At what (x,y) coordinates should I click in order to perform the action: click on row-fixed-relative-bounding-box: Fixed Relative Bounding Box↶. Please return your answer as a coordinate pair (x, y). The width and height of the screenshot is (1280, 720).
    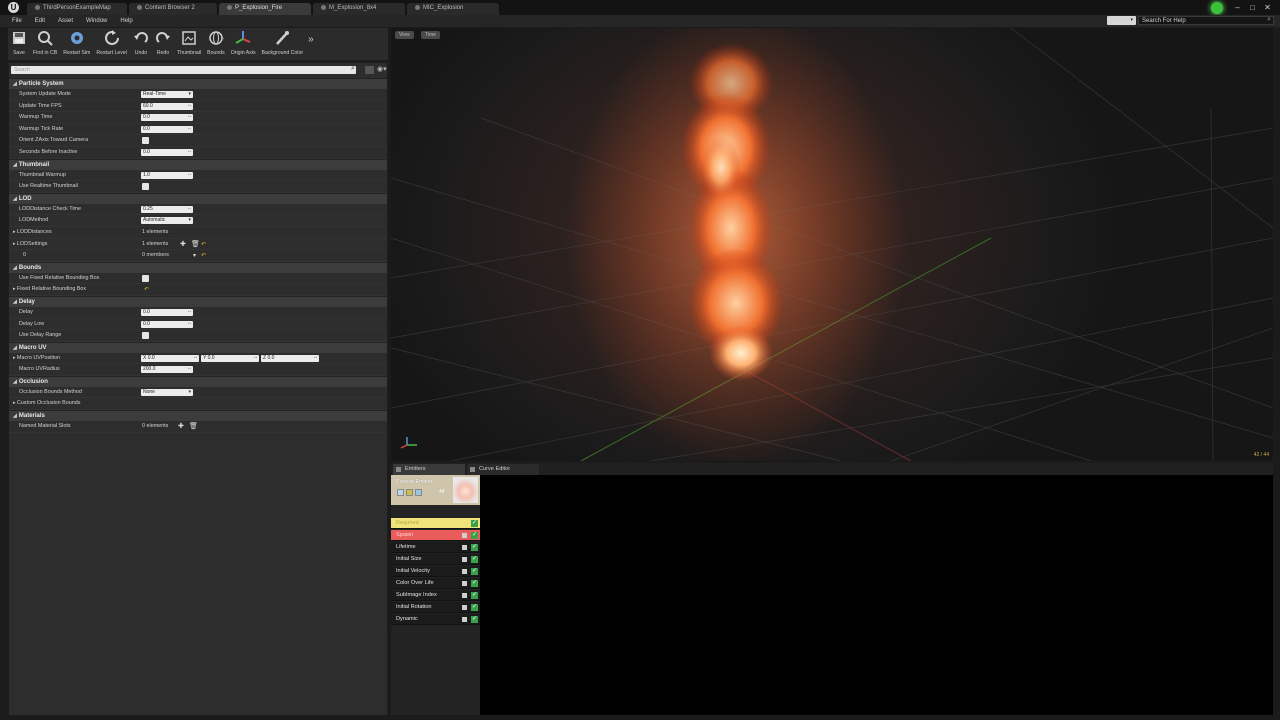
    Looking at the image, I should click on (198, 290).